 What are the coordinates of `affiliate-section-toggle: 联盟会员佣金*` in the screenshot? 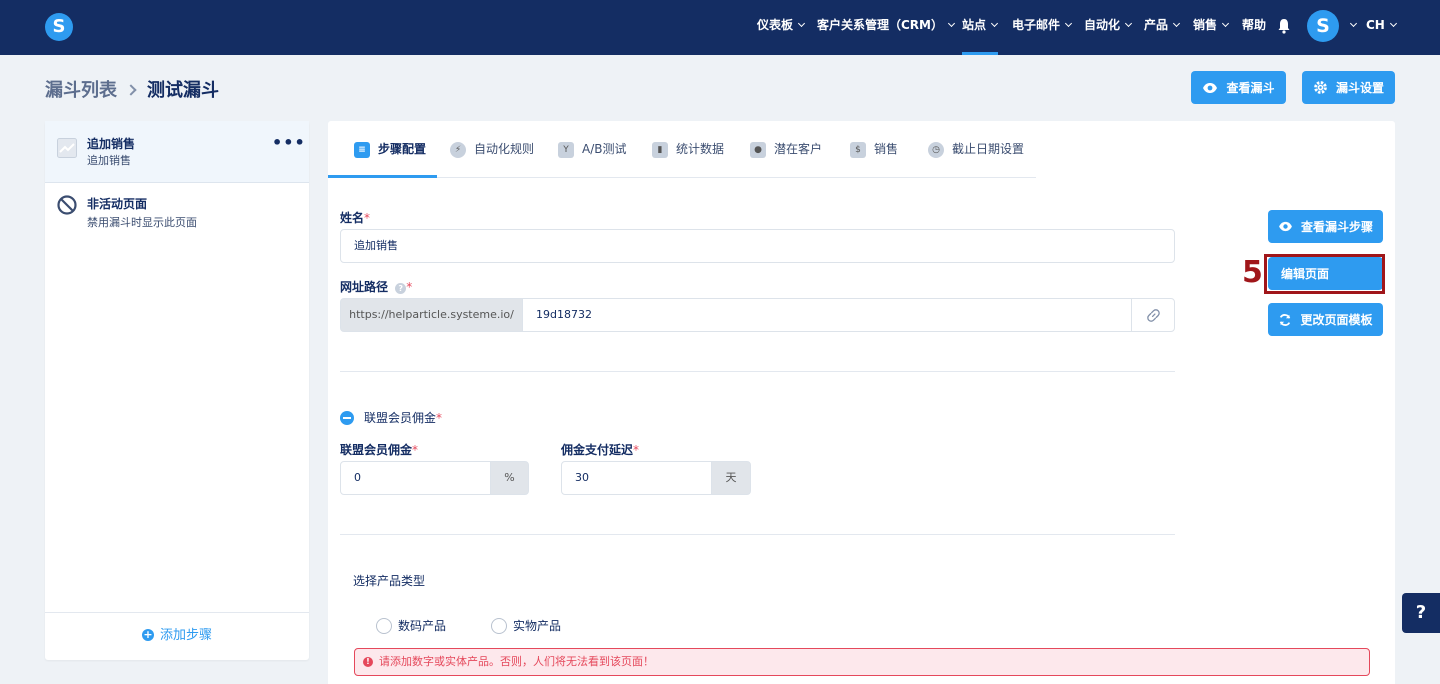 It's located at (403, 417).